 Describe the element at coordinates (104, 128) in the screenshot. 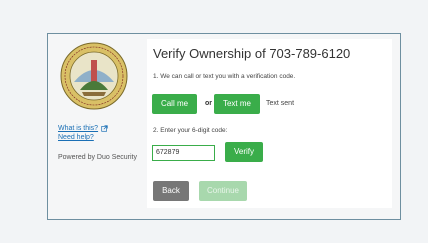

I see `external-link-icon` at that location.